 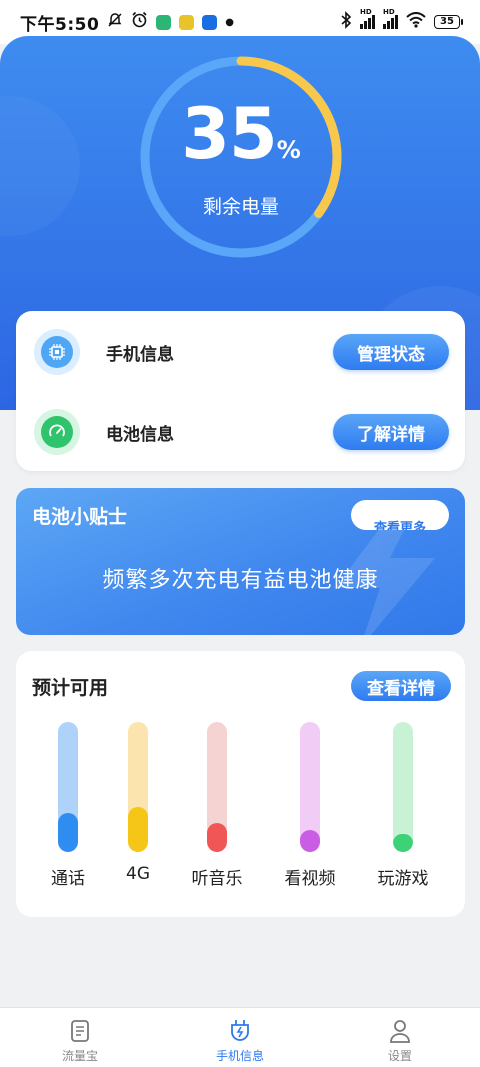 I want to click on gauge-icon, so click(x=57, y=432).